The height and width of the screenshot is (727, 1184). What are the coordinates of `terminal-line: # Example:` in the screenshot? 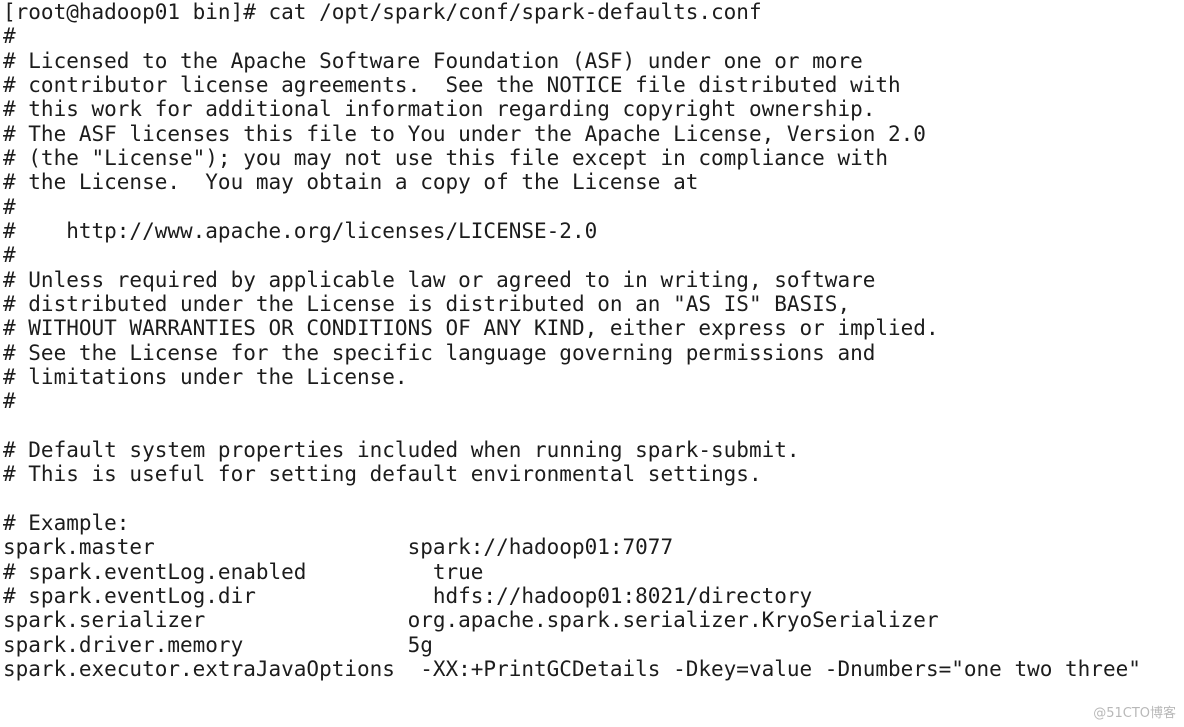 It's located at (66, 522).